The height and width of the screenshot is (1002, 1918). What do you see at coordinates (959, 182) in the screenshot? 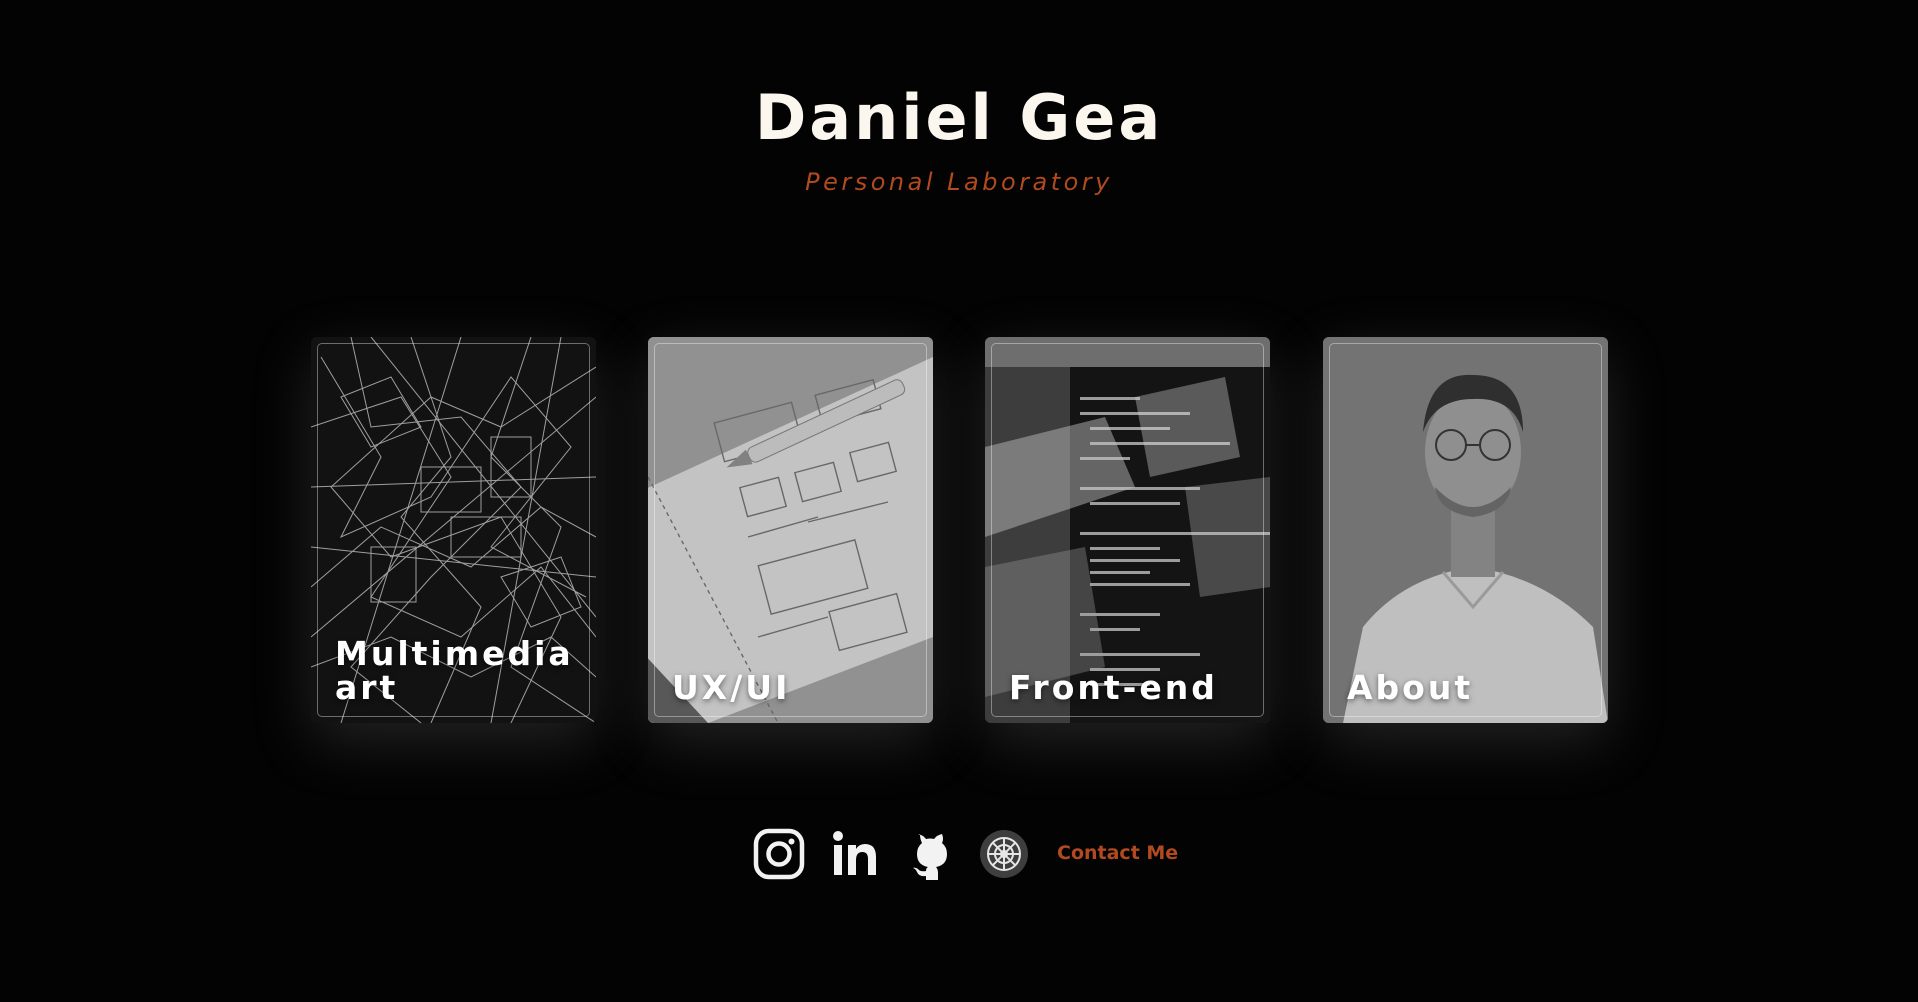
I see `site-subtitle: Personal Laboratory` at bounding box center [959, 182].